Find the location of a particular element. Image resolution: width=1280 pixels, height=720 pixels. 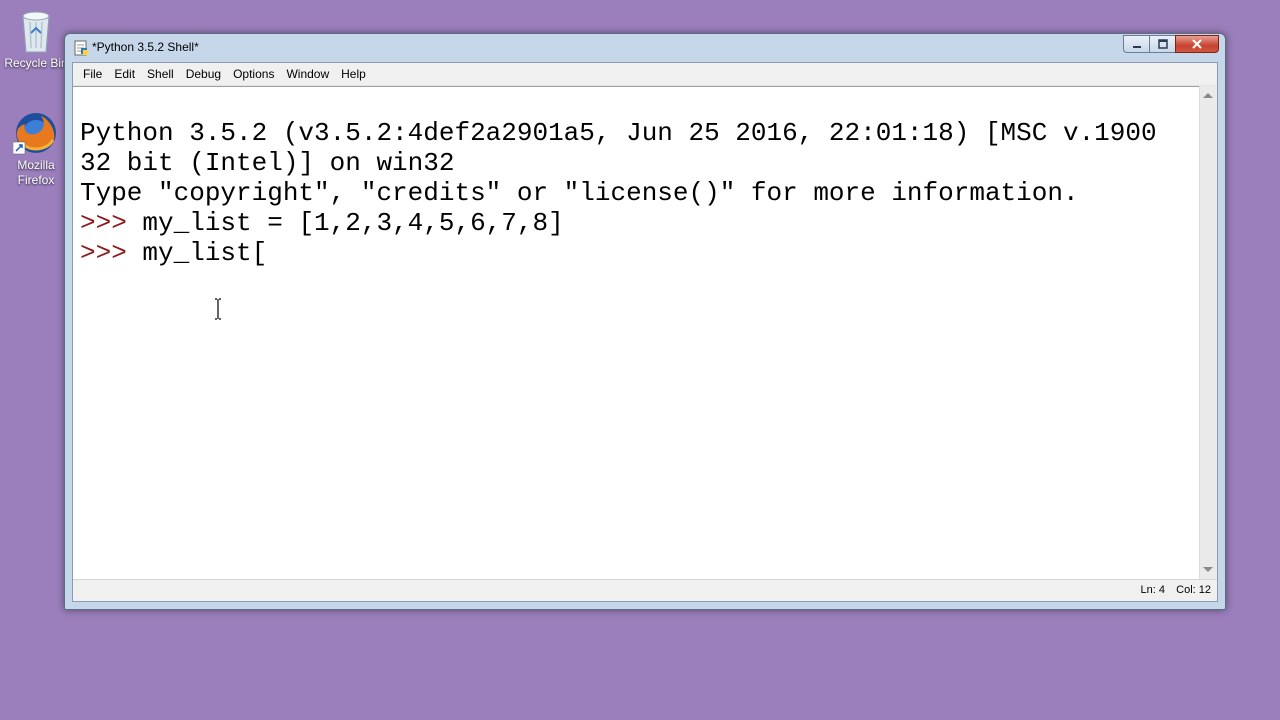

title-bar: *Python 3.5.2 Shell* is located at coordinates (645, 47).